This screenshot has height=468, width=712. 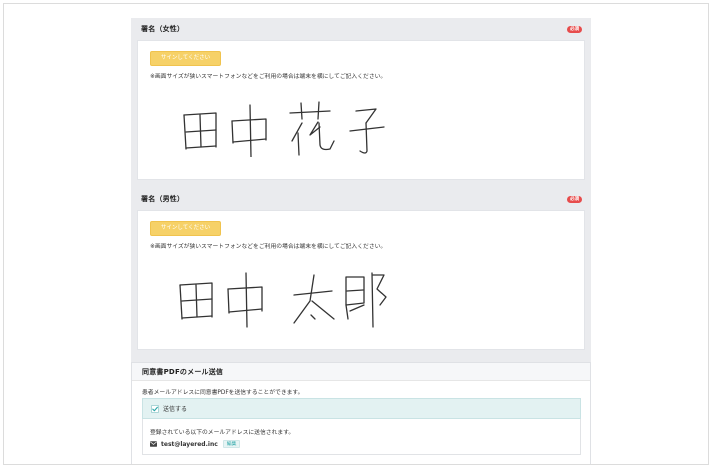 What do you see at coordinates (163, 29) in the screenshot?
I see `panel-title: 署名（女性）` at bounding box center [163, 29].